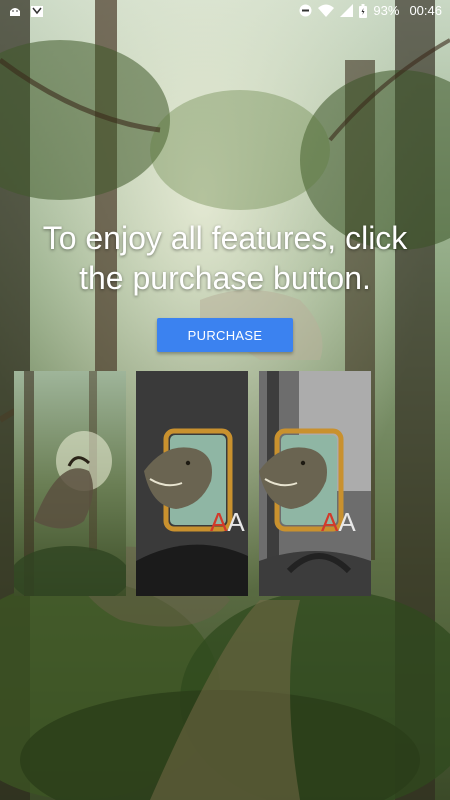  I want to click on forest-dinosaur-screenshot, so click(70, 483).